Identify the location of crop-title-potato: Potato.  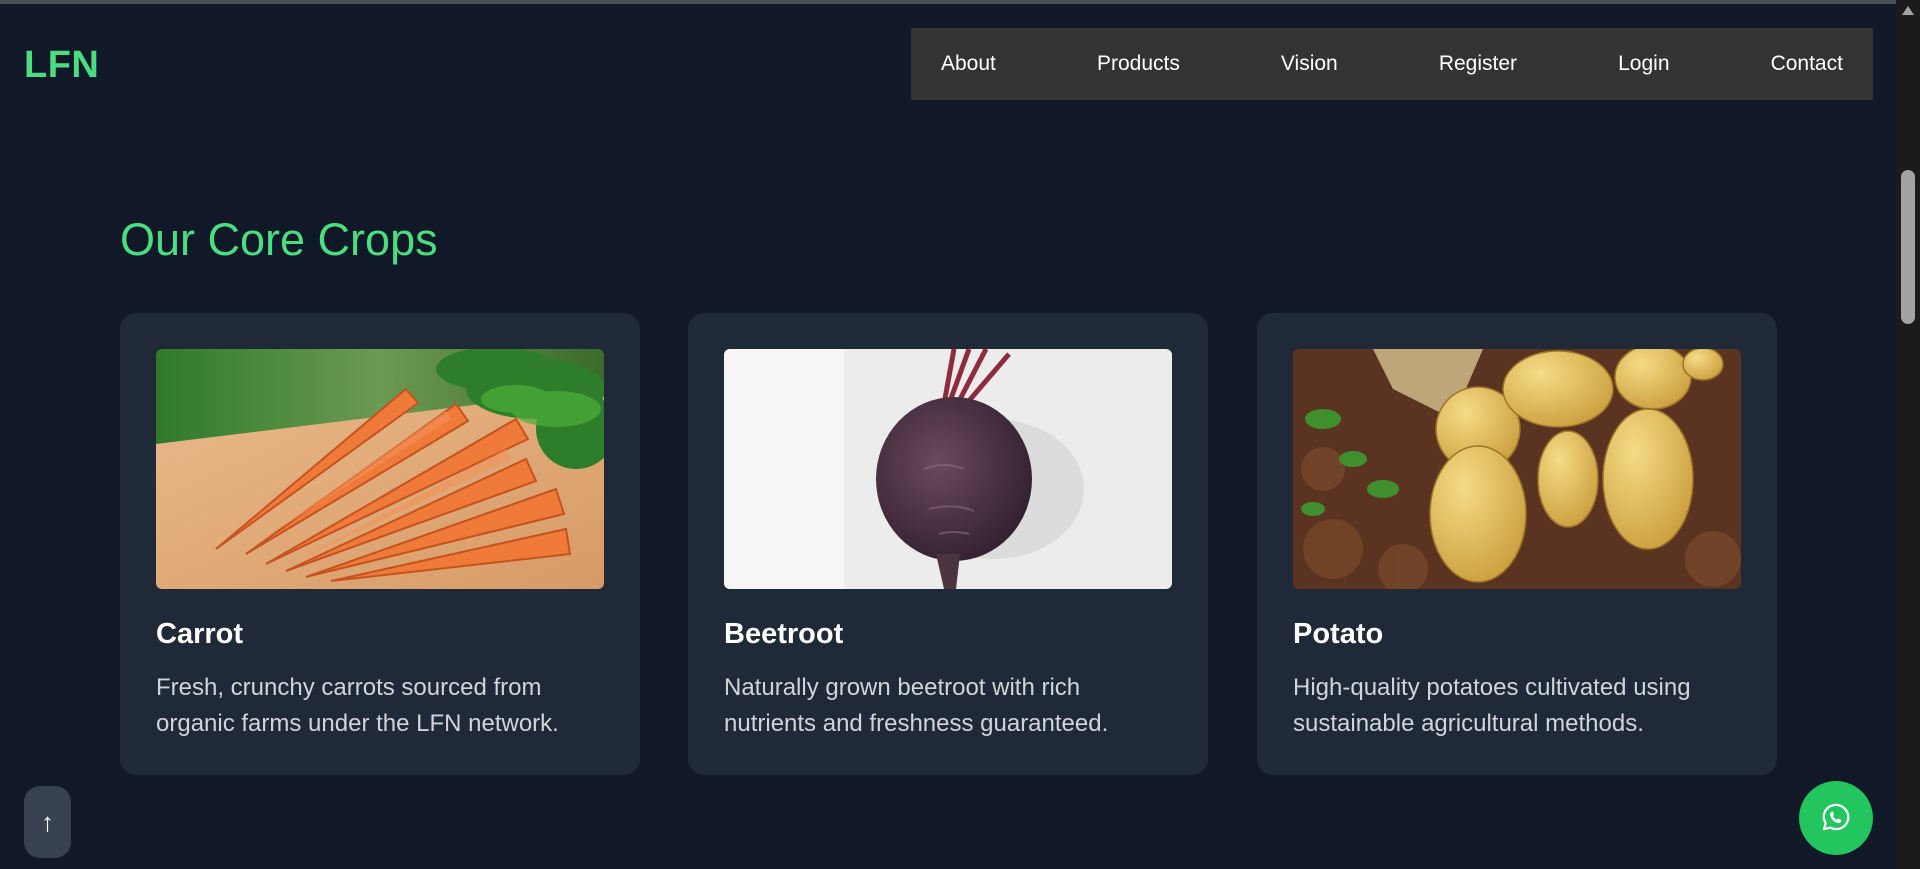
(1338, 634).